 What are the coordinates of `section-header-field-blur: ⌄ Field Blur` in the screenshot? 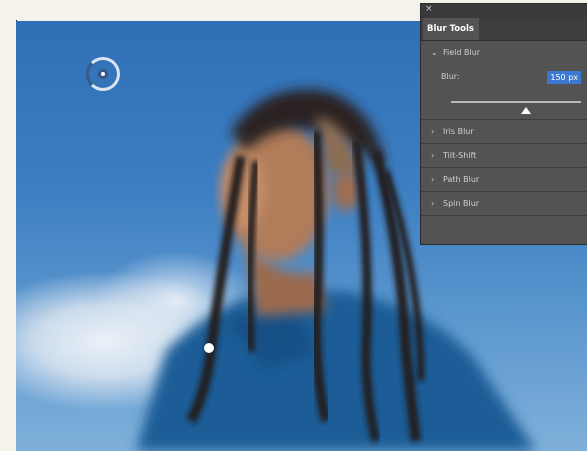 It's located at (504, 52).